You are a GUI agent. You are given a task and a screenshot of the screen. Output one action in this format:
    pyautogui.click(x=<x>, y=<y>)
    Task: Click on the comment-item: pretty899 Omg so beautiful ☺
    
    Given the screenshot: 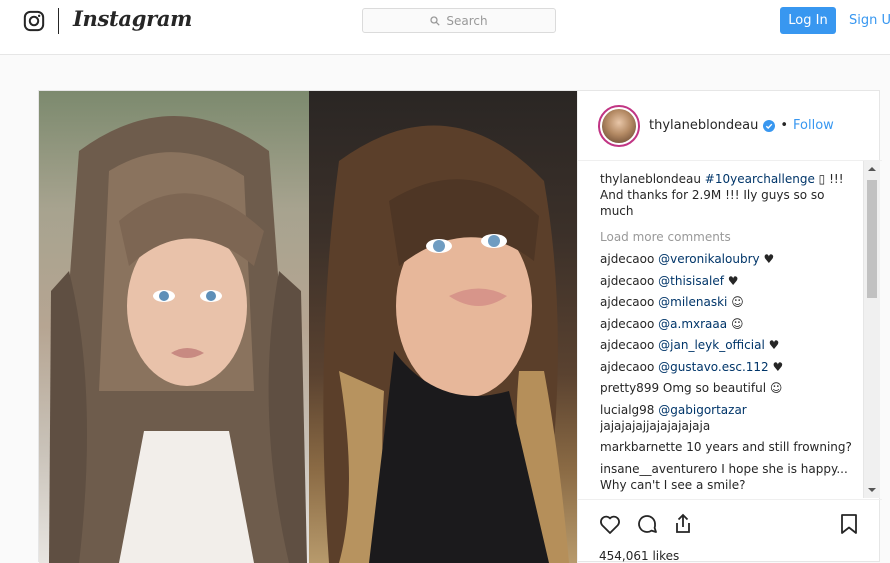 What is the action you would take?
    pyautogui.click(x=729, y=388)
    